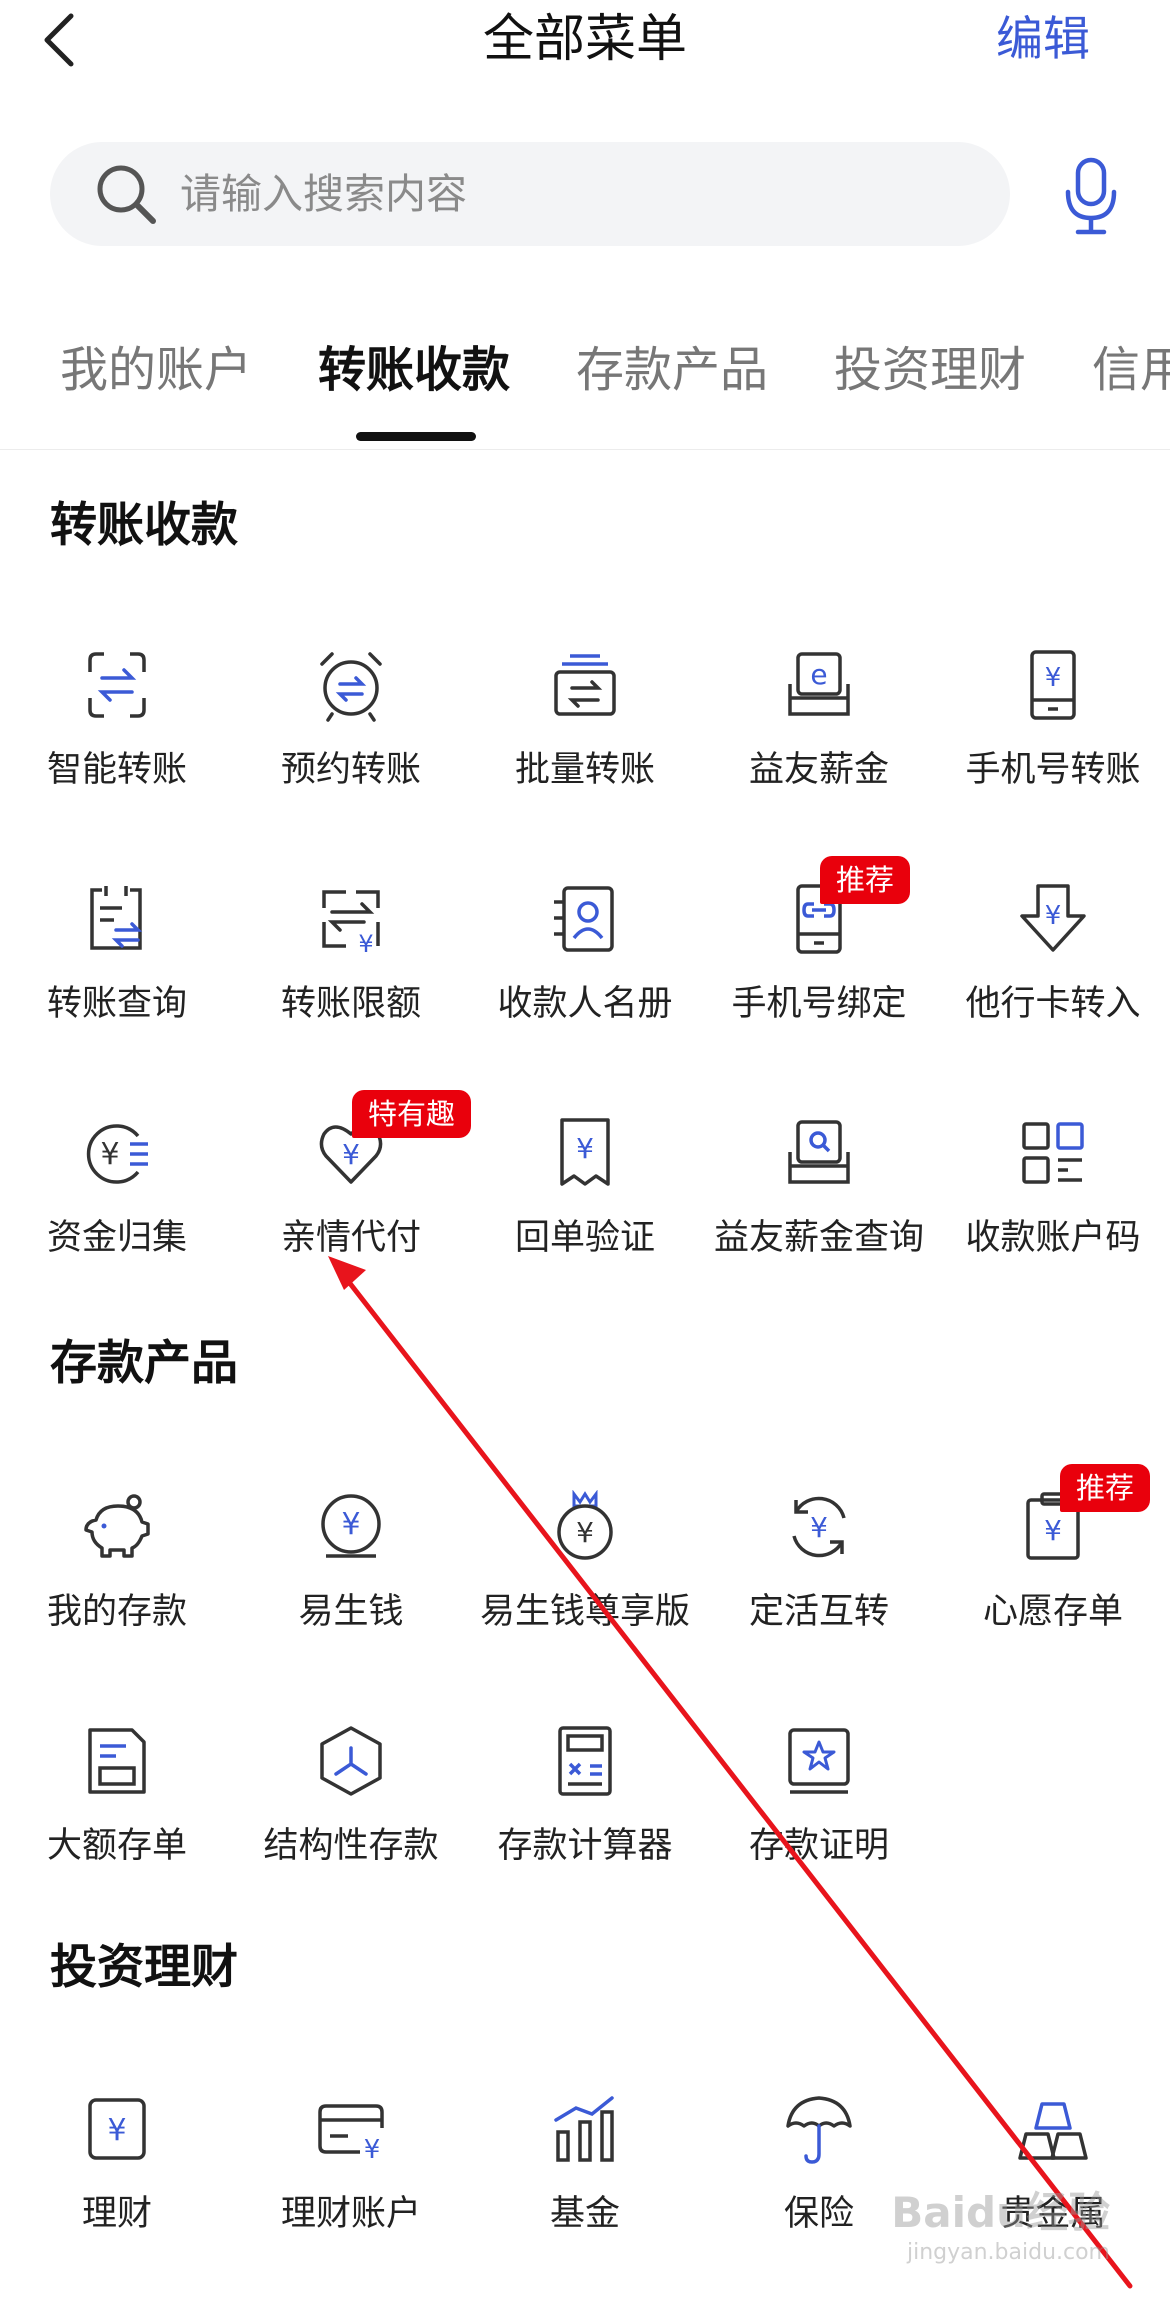  Describe the element at coordinates (585, 2182) in the screenshot. I see `menu-item-fund: 基金` at that location.